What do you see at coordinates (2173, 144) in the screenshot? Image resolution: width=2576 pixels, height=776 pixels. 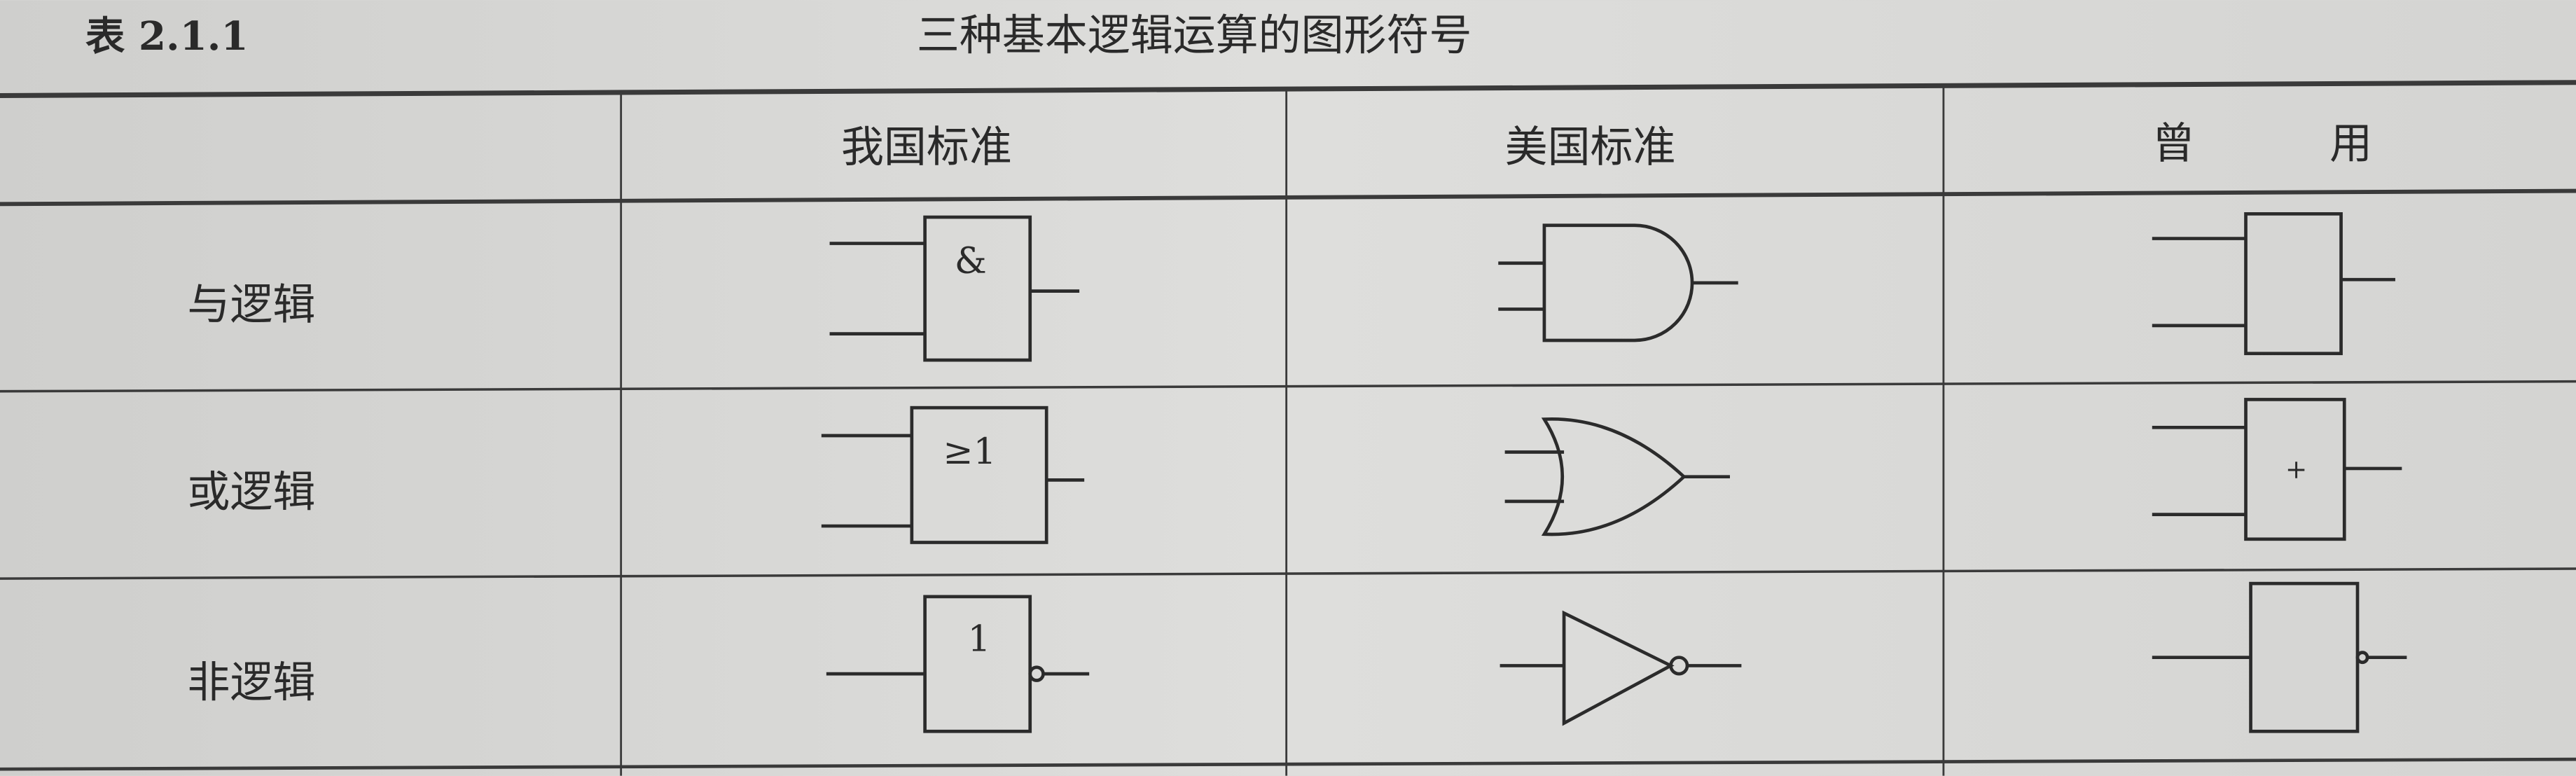 I see `header-formerly-used-1: 曾` at bounding box center [2173, 144].